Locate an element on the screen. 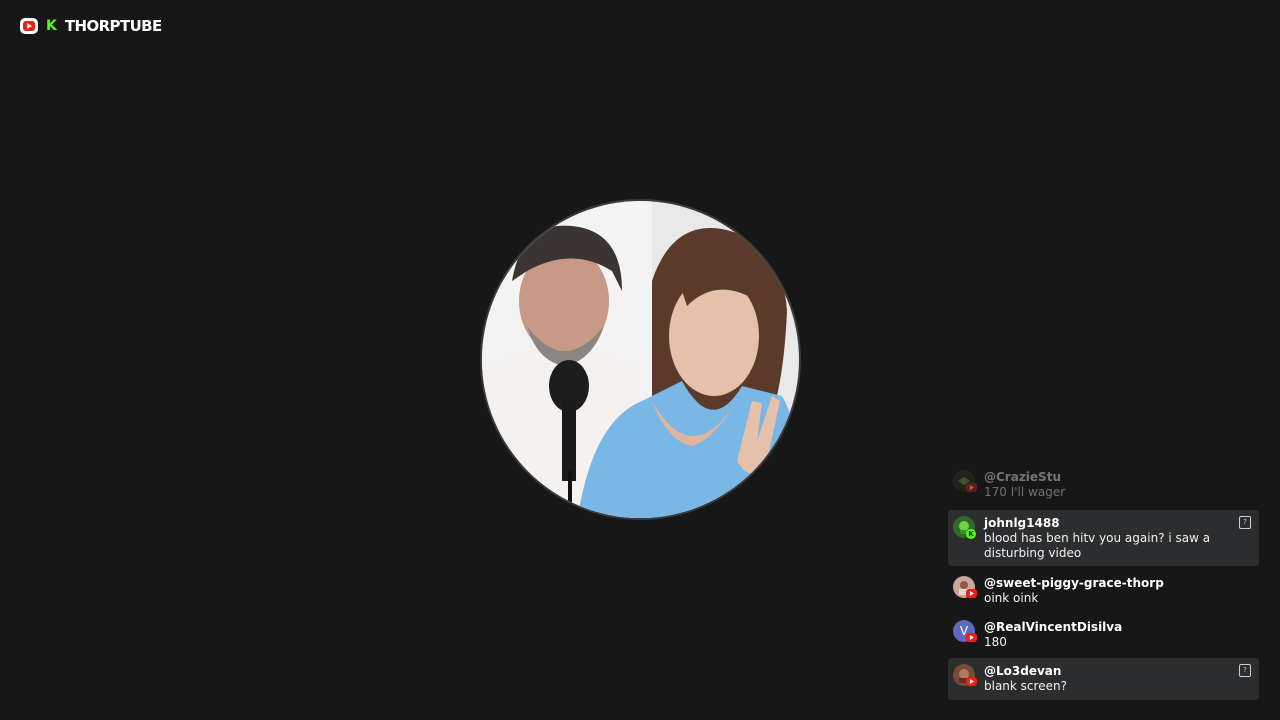  brand-name: THORPTUBE is located at coordinates (113, 26).